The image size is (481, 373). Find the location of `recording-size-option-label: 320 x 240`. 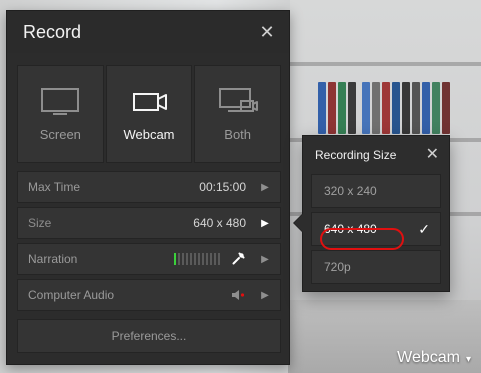

recording-size-option-label: 320 x 240 is located at coordinates (350, 191).